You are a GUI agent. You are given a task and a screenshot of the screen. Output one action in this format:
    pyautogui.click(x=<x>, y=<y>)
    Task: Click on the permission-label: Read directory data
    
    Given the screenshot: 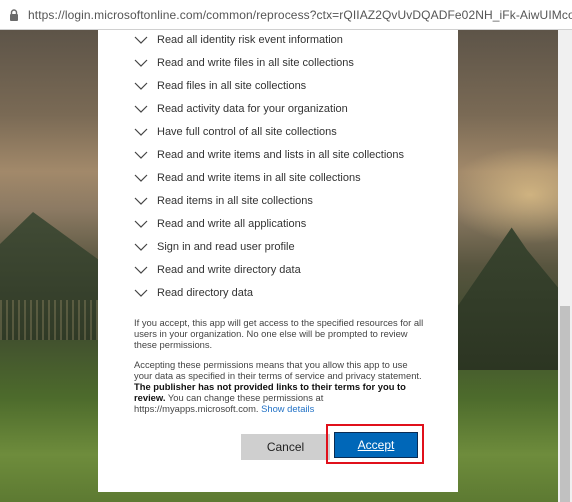 What is the action you would take?
    pyautogui.click(x=205, y=293)
    